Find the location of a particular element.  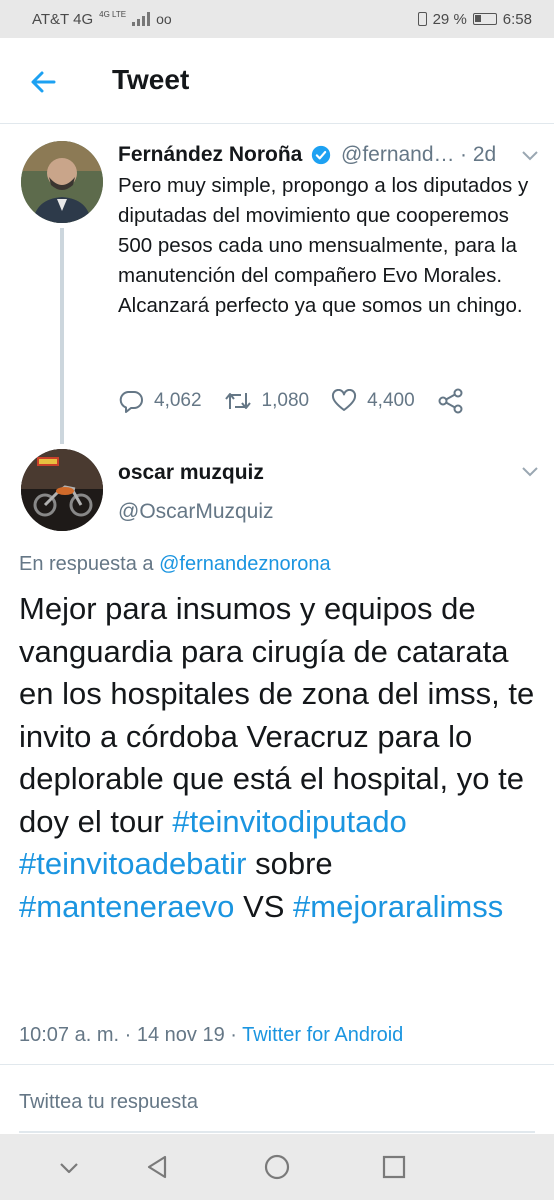

retweet-icon is located at coordinates (237, 401).